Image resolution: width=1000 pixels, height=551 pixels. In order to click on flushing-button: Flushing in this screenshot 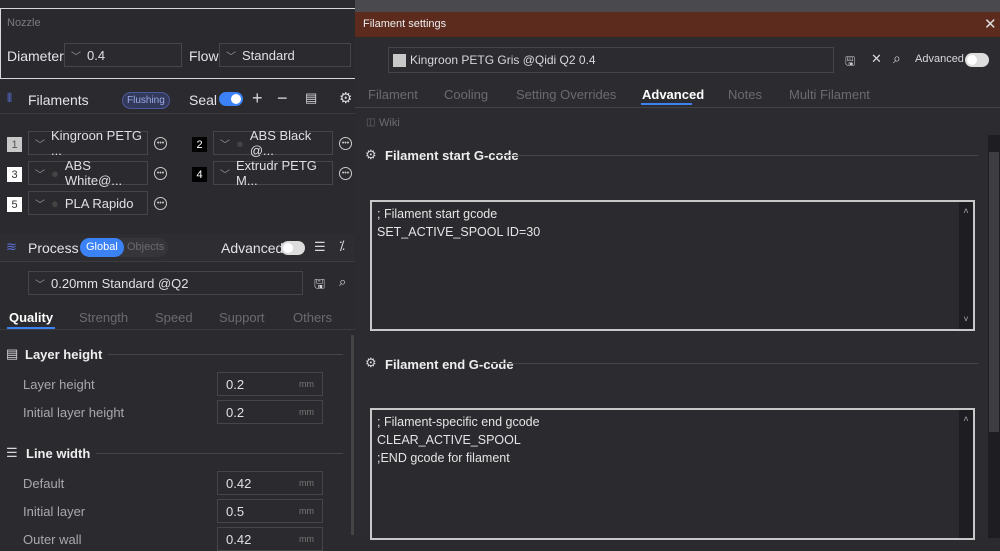, I will do `click(146, 100)`.